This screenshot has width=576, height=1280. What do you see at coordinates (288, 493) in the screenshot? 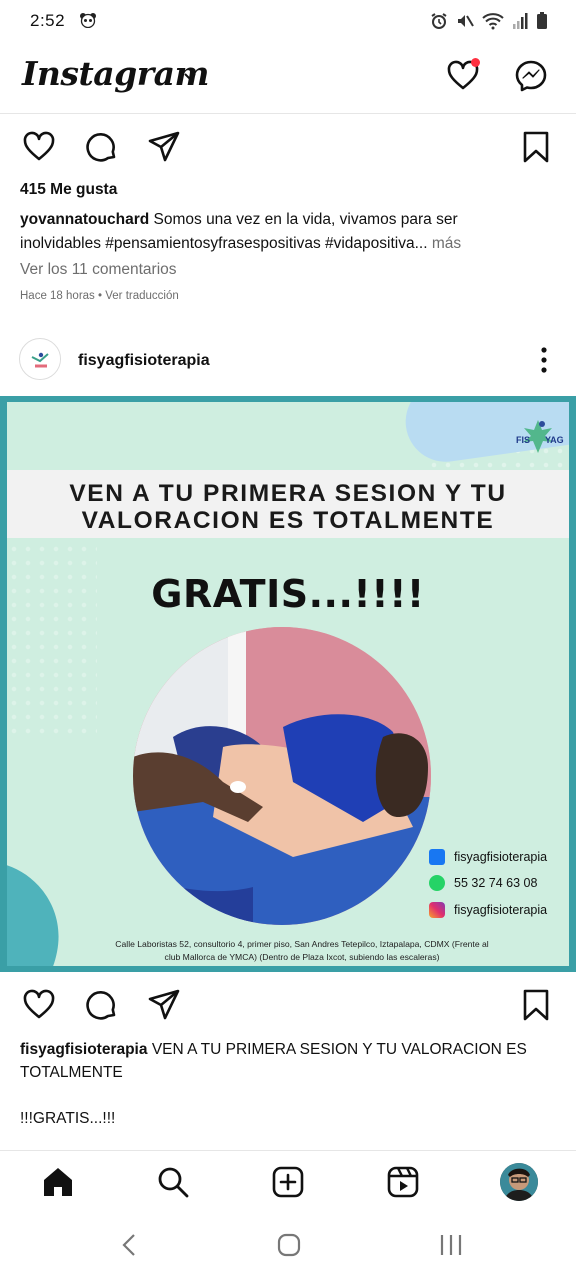
I see `banner-line1: VEN A TU PRIMERA SESION Y TU` at bounding box center [288, 493].